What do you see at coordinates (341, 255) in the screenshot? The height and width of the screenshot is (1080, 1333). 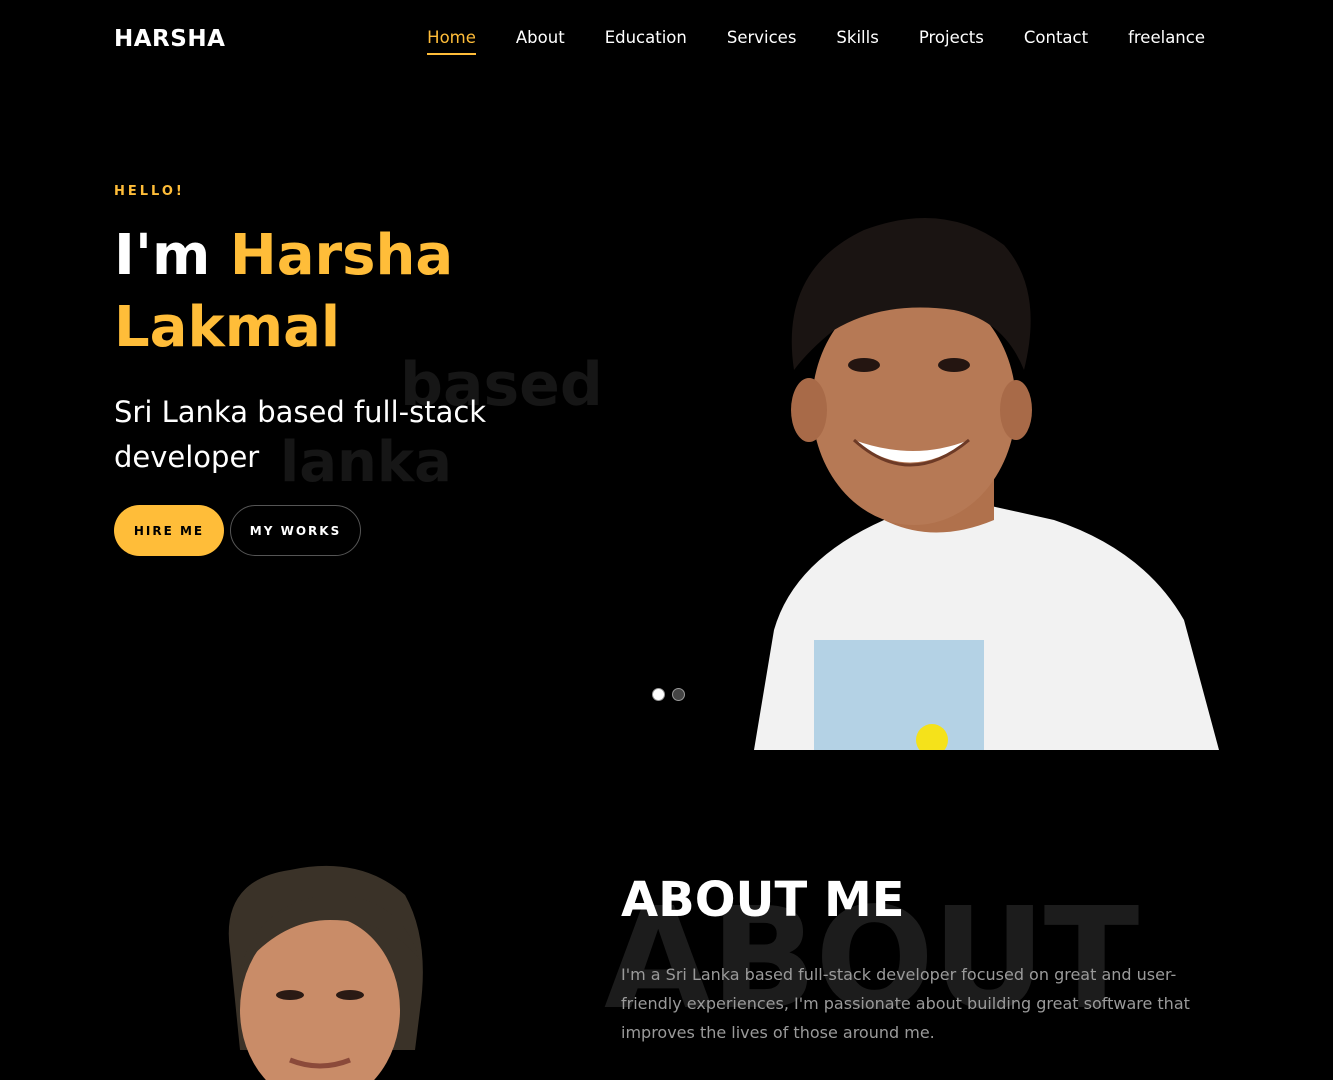 I see `hero-title-first-name: Harsha` at bounding box center [341, 255].